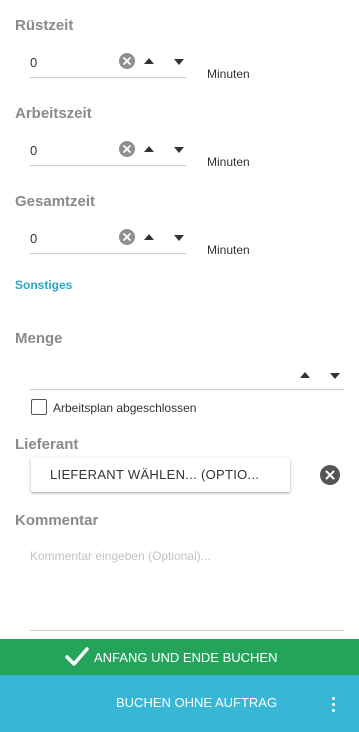  What do you see at coordinates (108, 64) in the screenshot?
I see `setup-time-field: 0` at bounding box center [108, 64].